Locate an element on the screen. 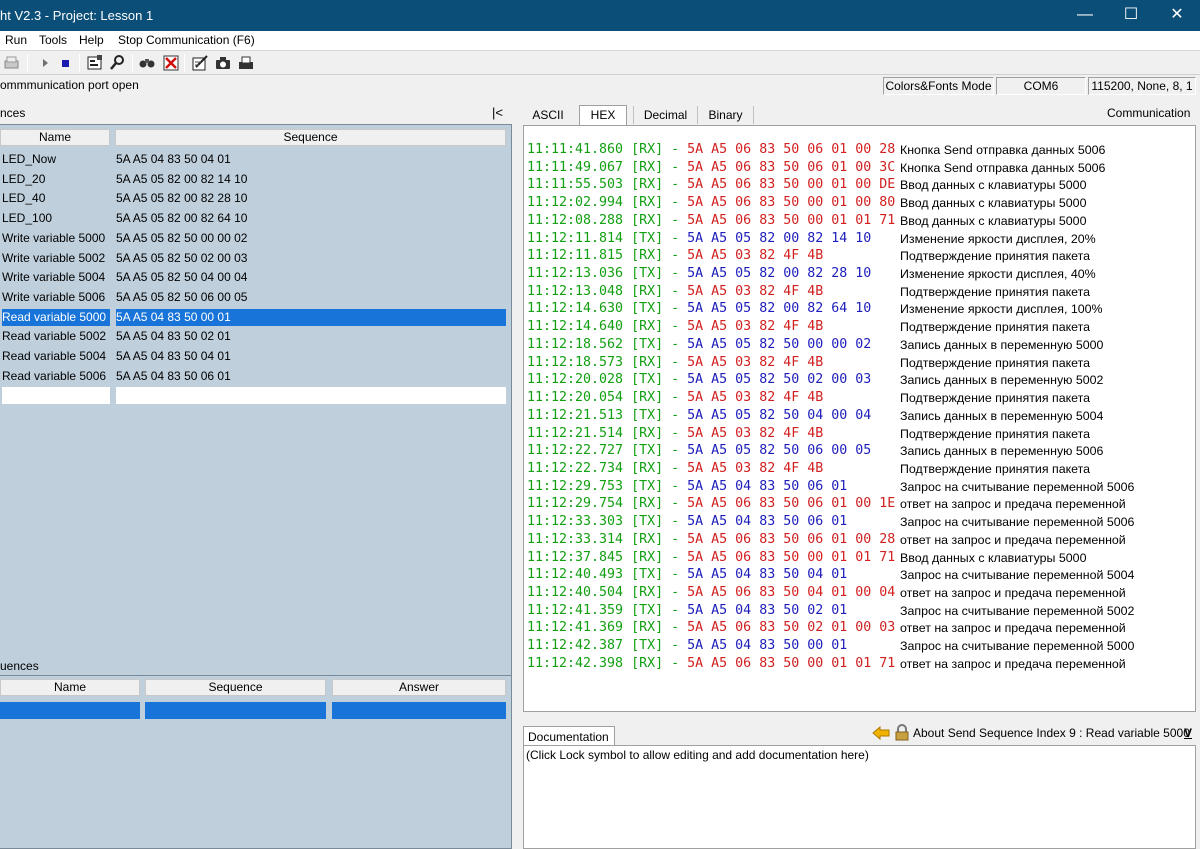 This screenshot has height=849, width=1200. tab-documentation: Documentation is located at coordinates (569, 736).